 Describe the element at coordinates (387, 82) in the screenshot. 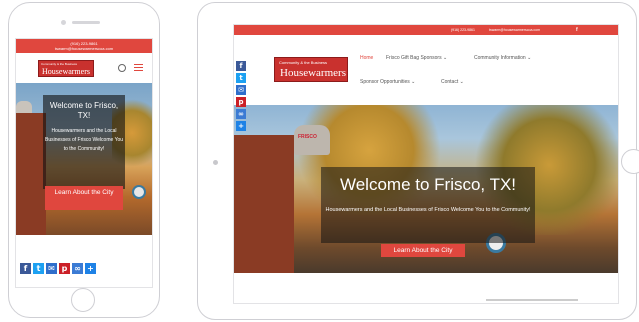

I see `nav-sponsor-opportunities: Sponsor Opportunities ⌄` at that location.